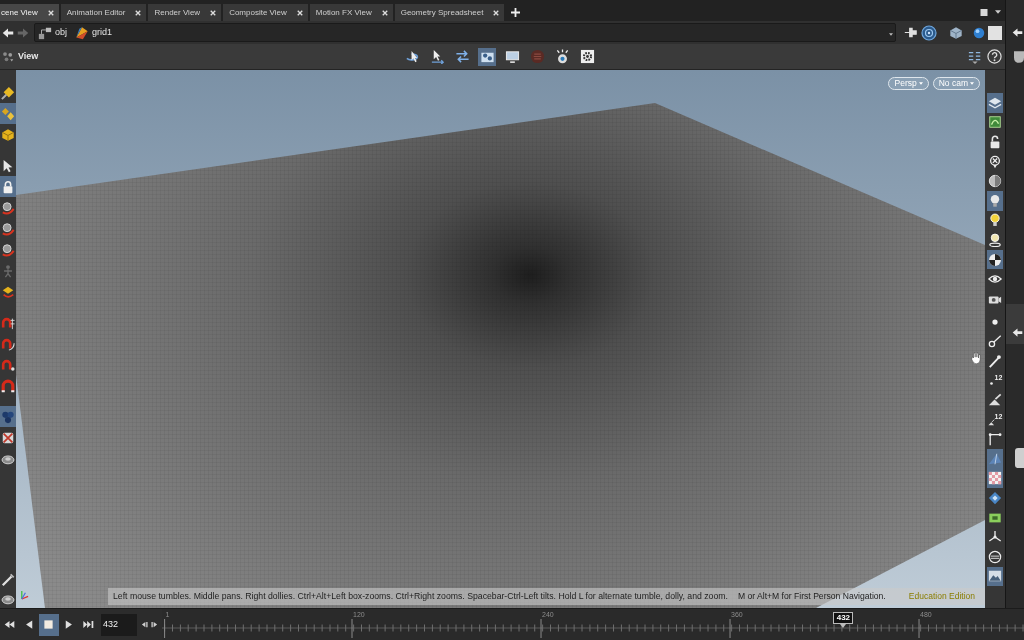 The width and height of the screenshot is (1024, 640). I want to click on node-tile, so click(1019, 458).